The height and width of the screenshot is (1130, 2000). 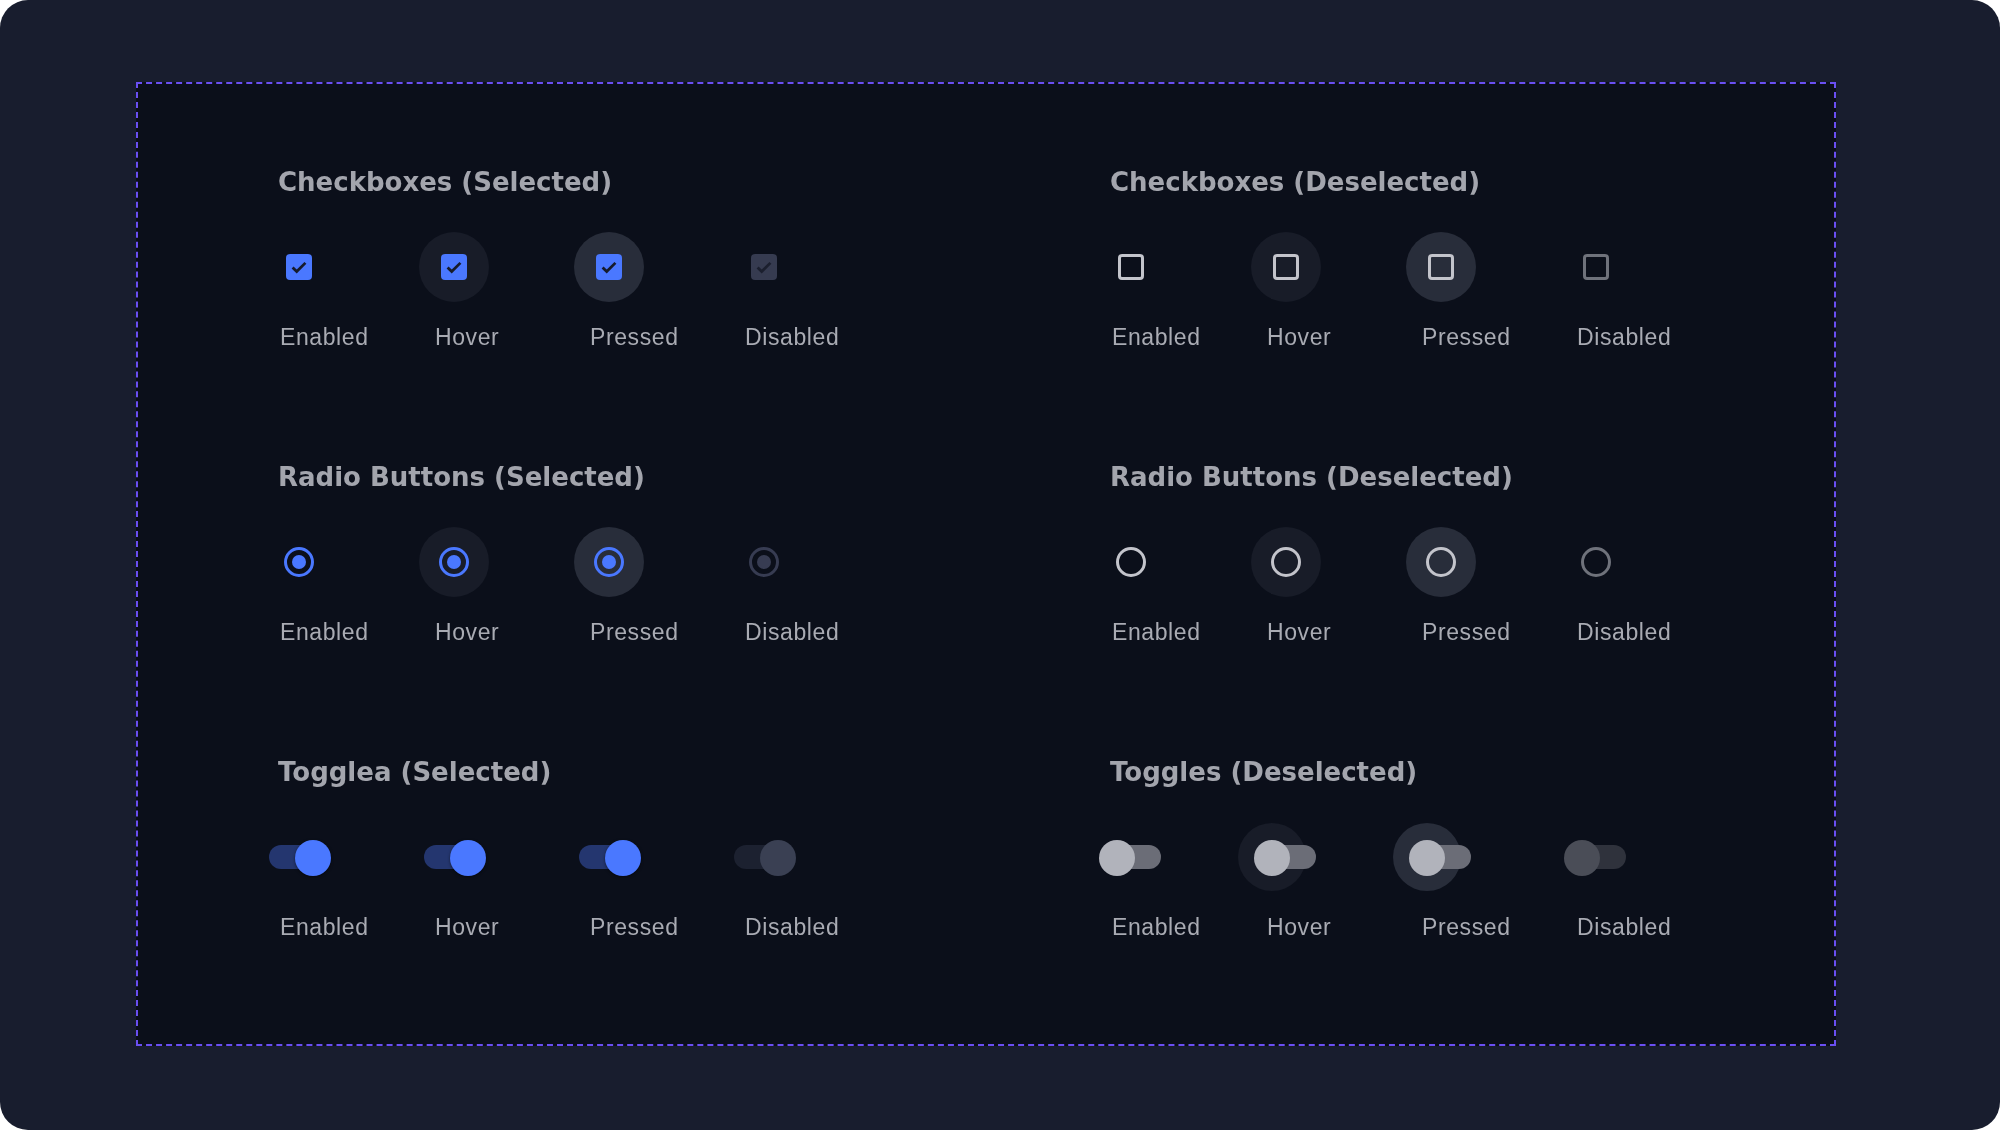 What do you see at coordinates (446, 182) in the screenshot?
I see `section-heading: Checkboxes (Selected)` at bounding box center [446, 182].